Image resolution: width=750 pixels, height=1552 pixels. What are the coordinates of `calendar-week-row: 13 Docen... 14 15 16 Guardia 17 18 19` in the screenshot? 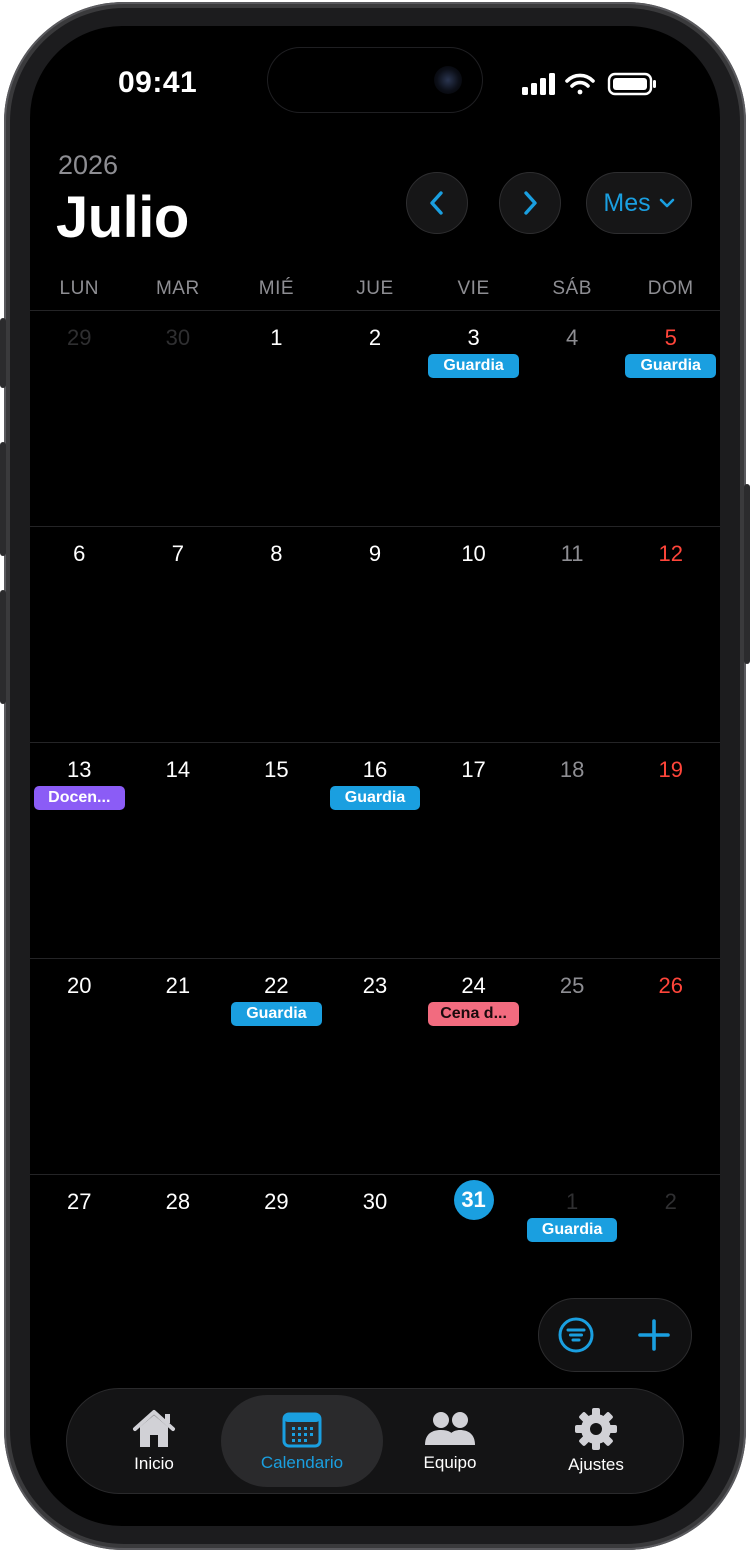 It's located at (375, 850).